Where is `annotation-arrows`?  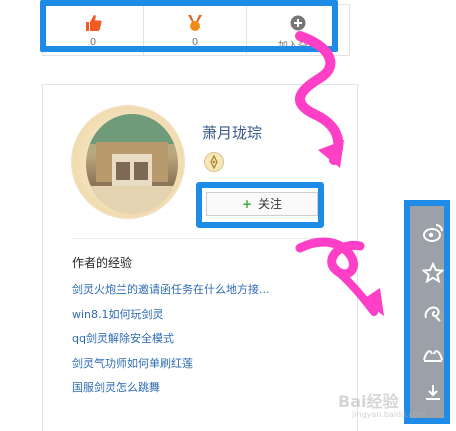
annotation-arrows is located at coordinates (339, 173).